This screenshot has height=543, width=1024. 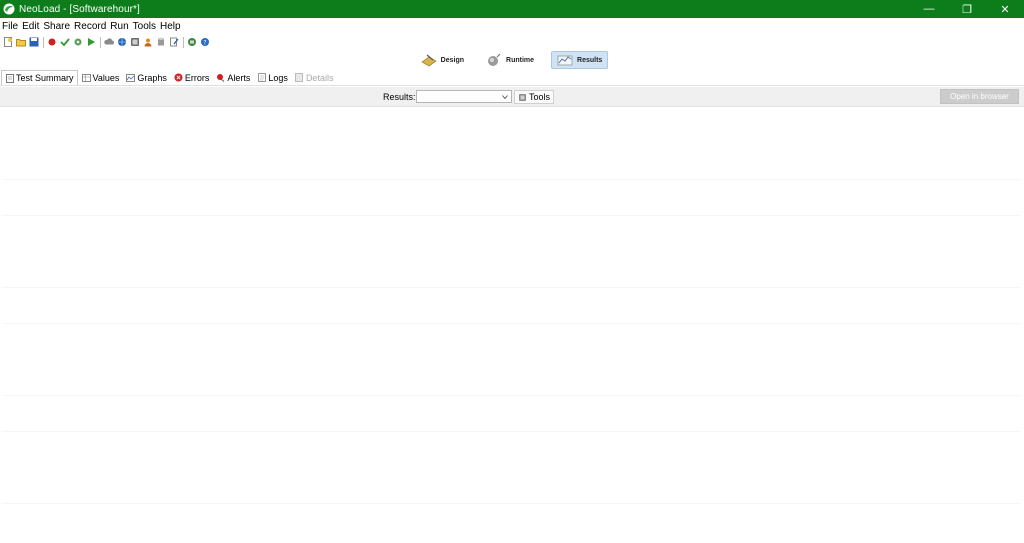 What do you see at coordinates (261, 77) in the screenshot?
I see `log-icon` at bounding box center [261, 77].